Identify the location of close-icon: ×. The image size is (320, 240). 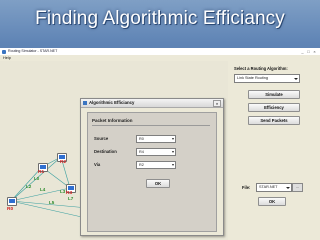
(314, 51).